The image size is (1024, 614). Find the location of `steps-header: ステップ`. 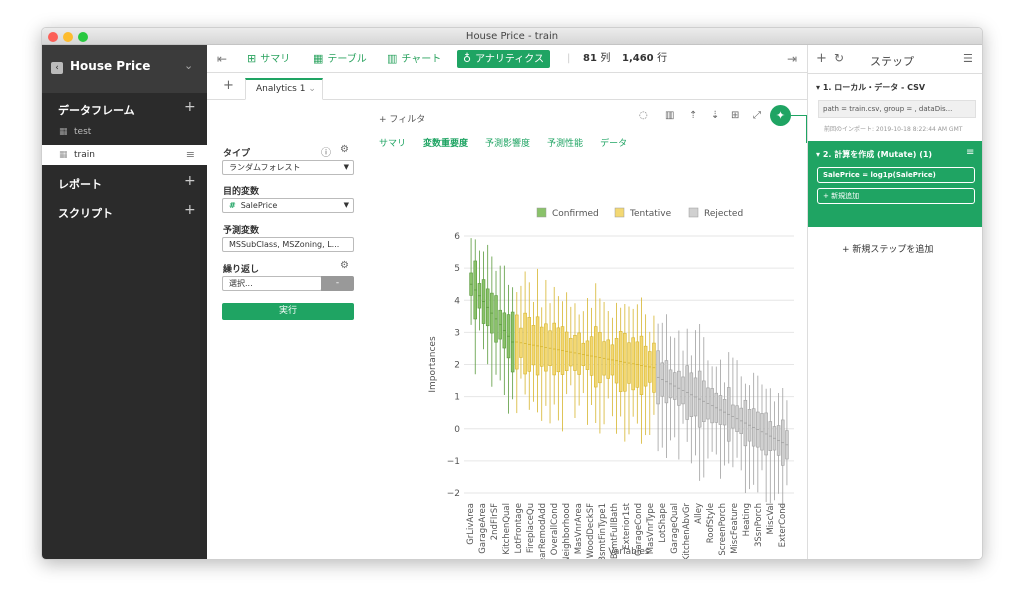

steps-header: ステップ is located at coordinates (892, 61).